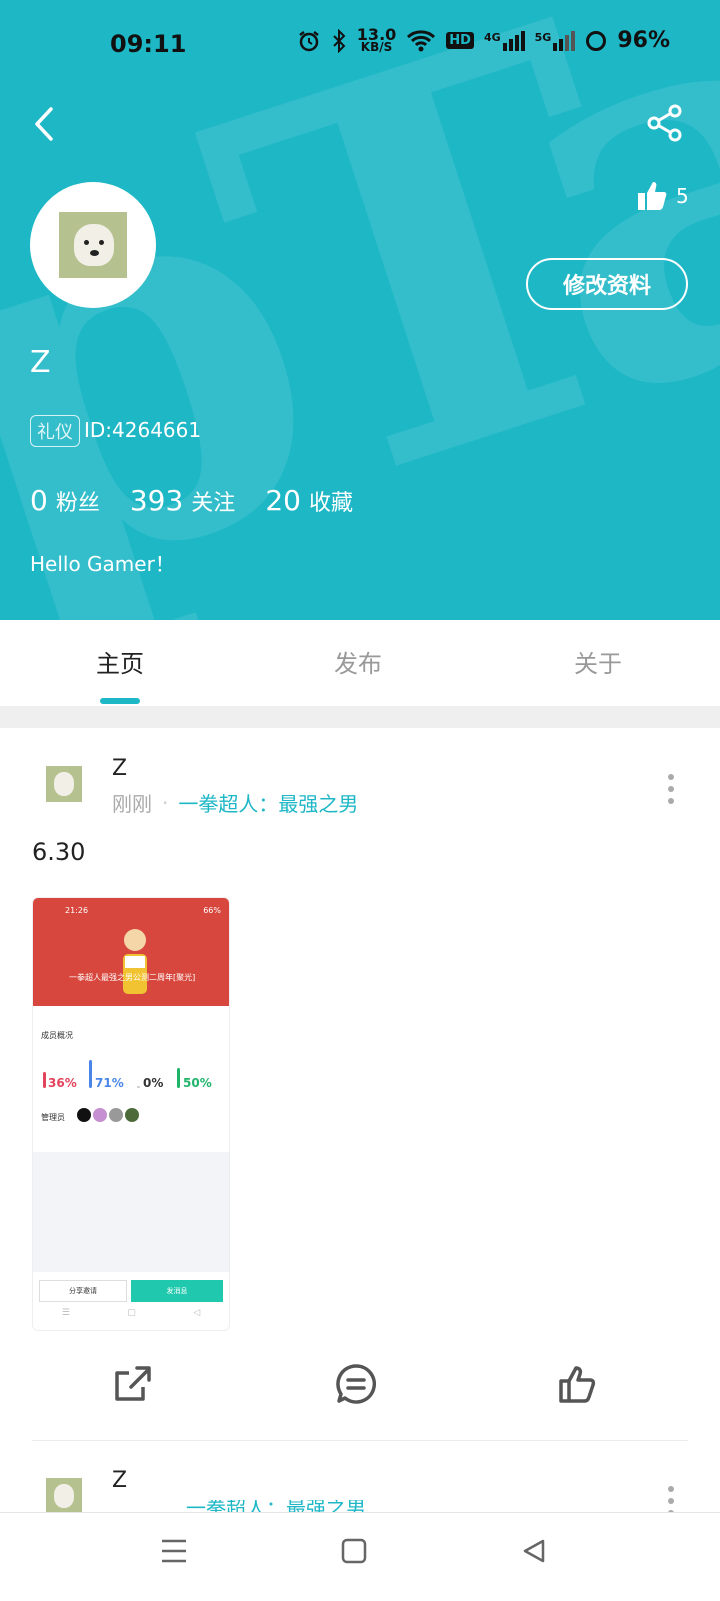  What do you see at coordinates (330, 503) in the screenshot?
I see `stat-label: 收藏` at bounding box center [330, 503].